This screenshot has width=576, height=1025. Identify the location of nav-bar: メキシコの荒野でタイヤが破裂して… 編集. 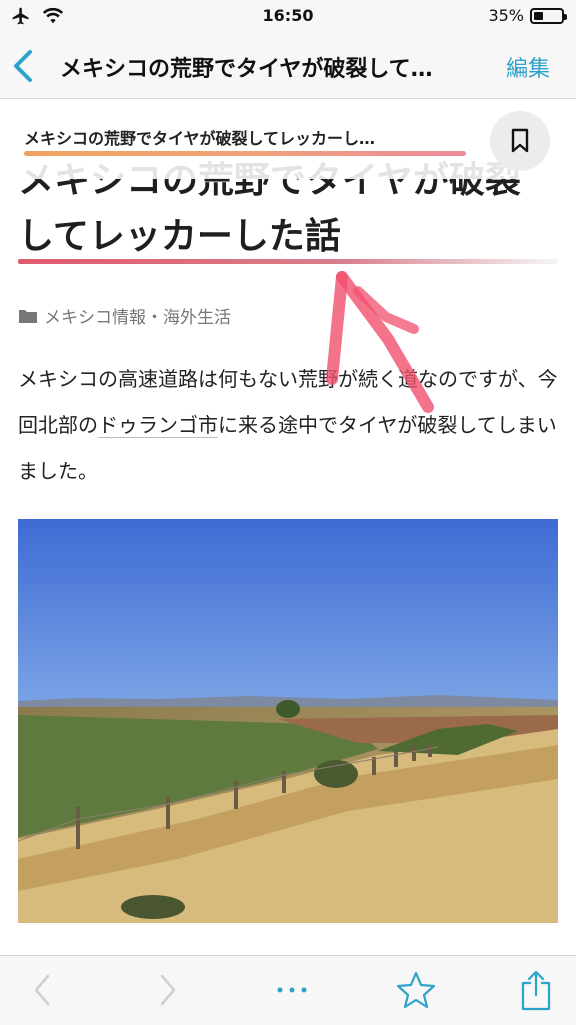
(288, 66).